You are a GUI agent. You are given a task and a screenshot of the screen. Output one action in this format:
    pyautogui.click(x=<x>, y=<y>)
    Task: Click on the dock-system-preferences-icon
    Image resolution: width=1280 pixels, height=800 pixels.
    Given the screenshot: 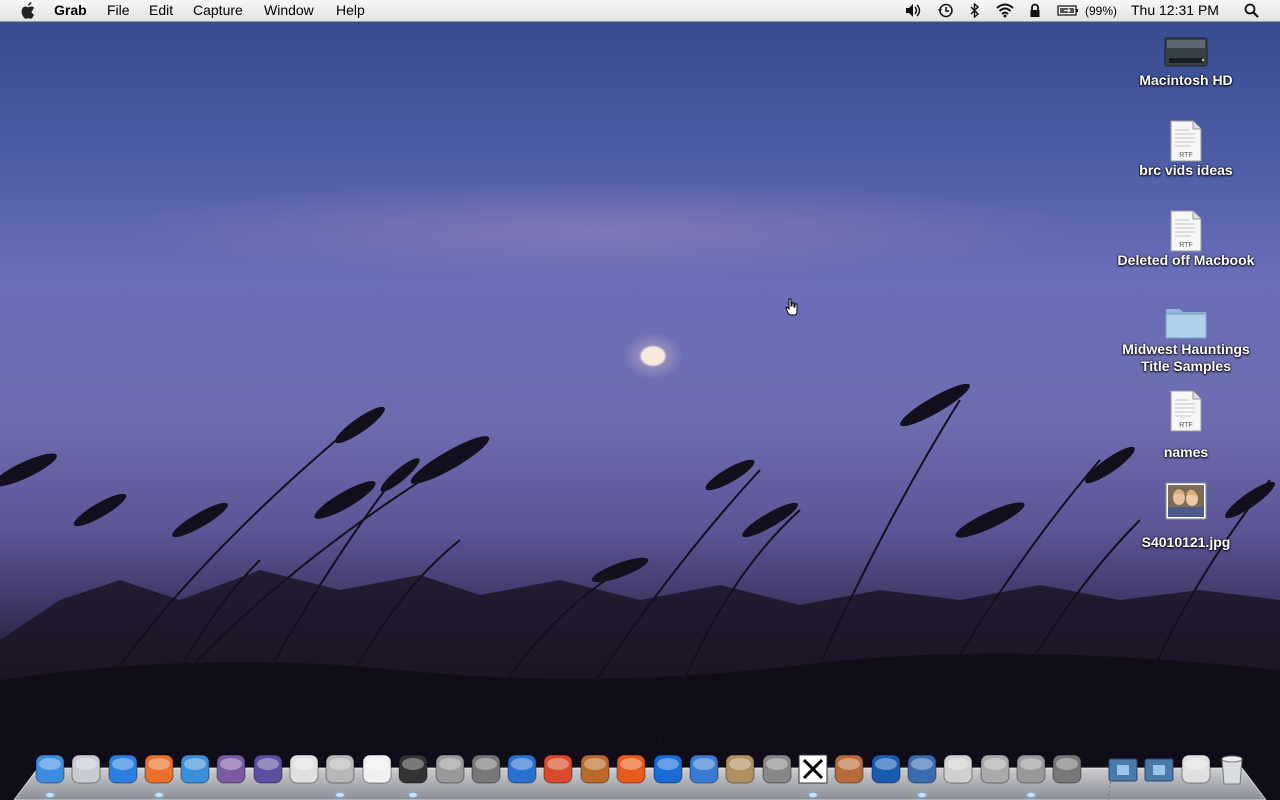 What is the action you would take?
    pyautogui.click(x=1031, y=775)
    